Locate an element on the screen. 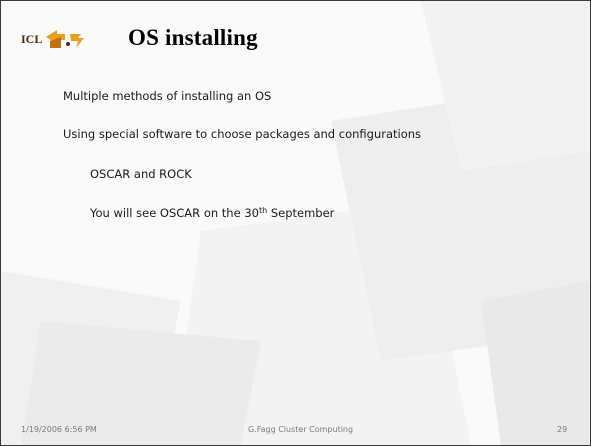 The height and width of the screenshot is (446, 591). icl-logo-icon: ICL is located at coordinates (52, 39).